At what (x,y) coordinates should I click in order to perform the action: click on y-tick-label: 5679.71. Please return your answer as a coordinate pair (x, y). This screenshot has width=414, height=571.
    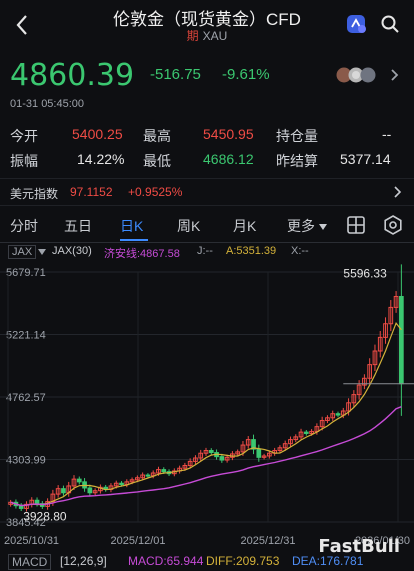
    Looking at the image, I should click on (26, 273).